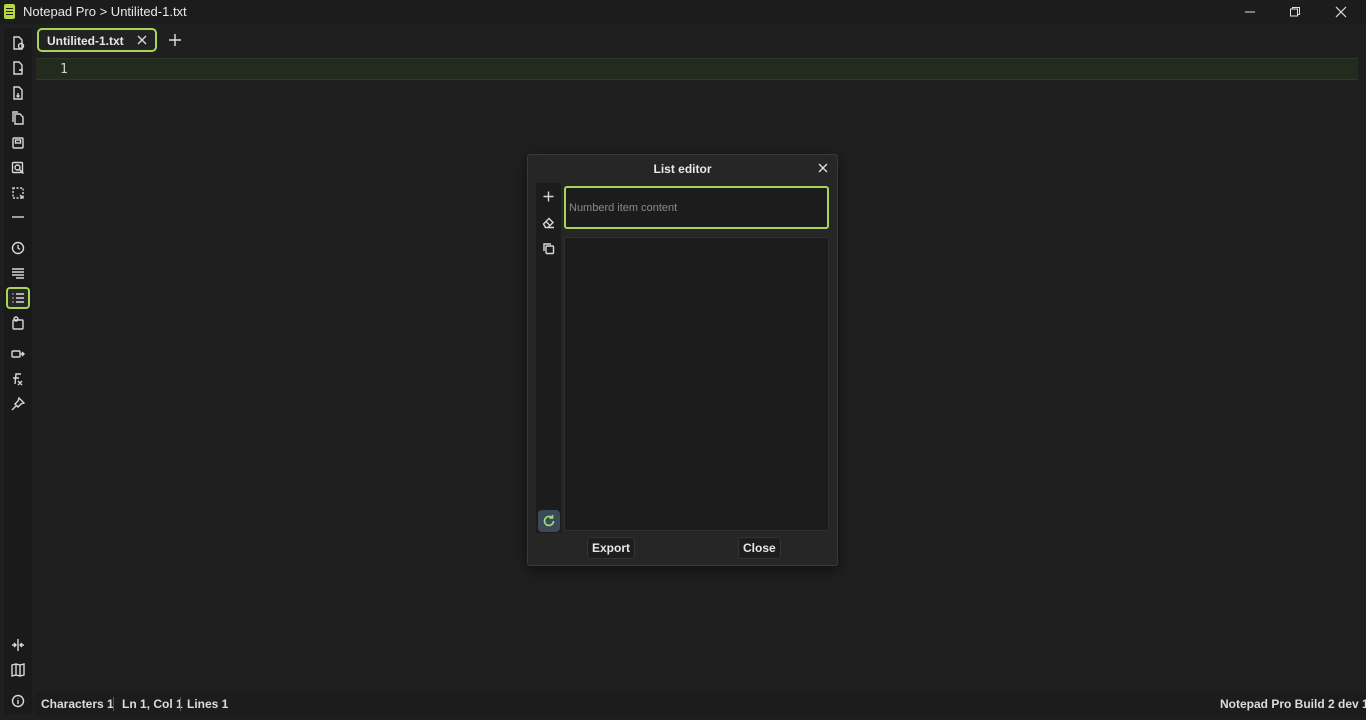  I want to click on history-button, so click(18, 248).